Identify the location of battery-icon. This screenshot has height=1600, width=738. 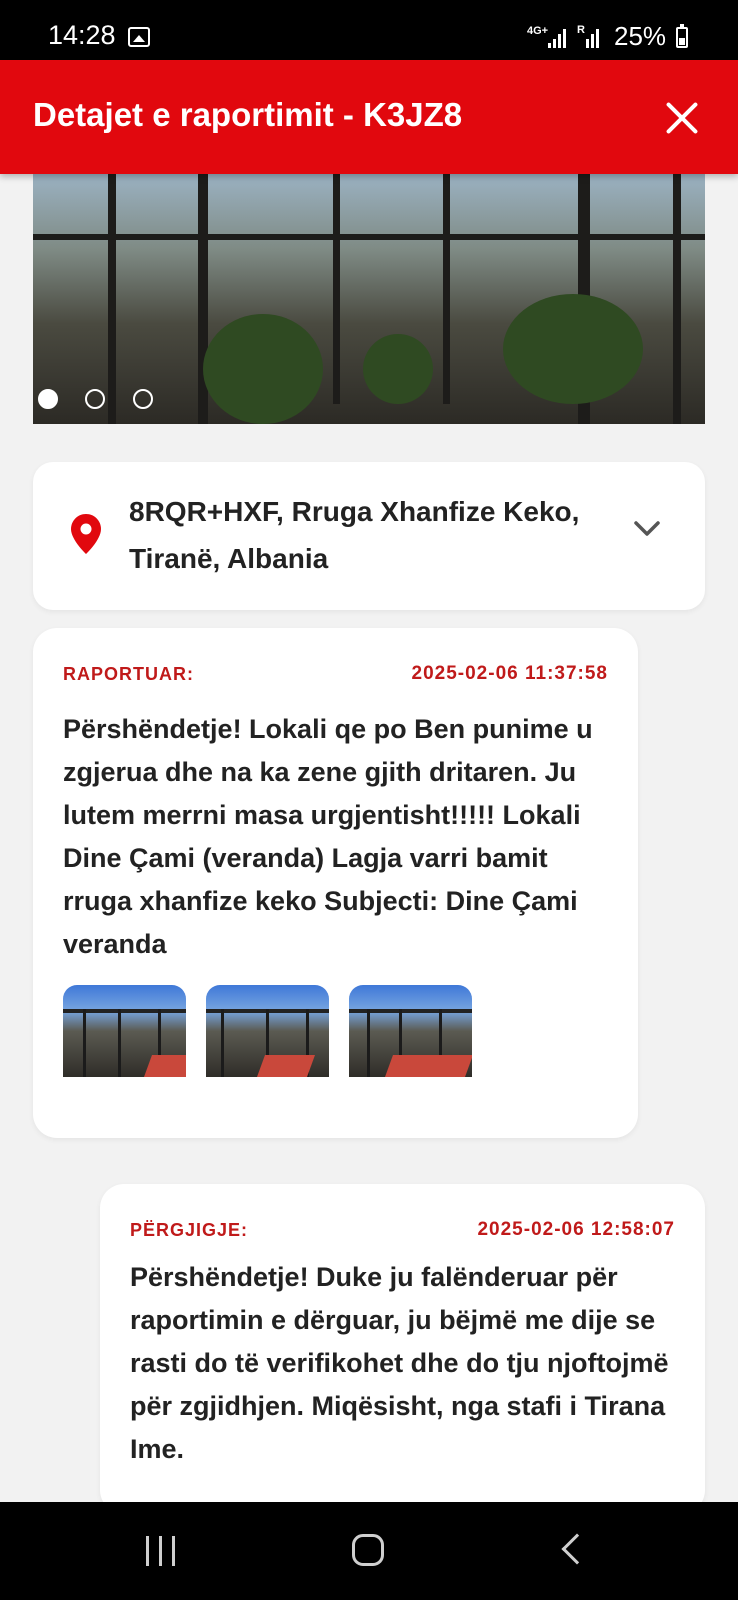
(682, 36).